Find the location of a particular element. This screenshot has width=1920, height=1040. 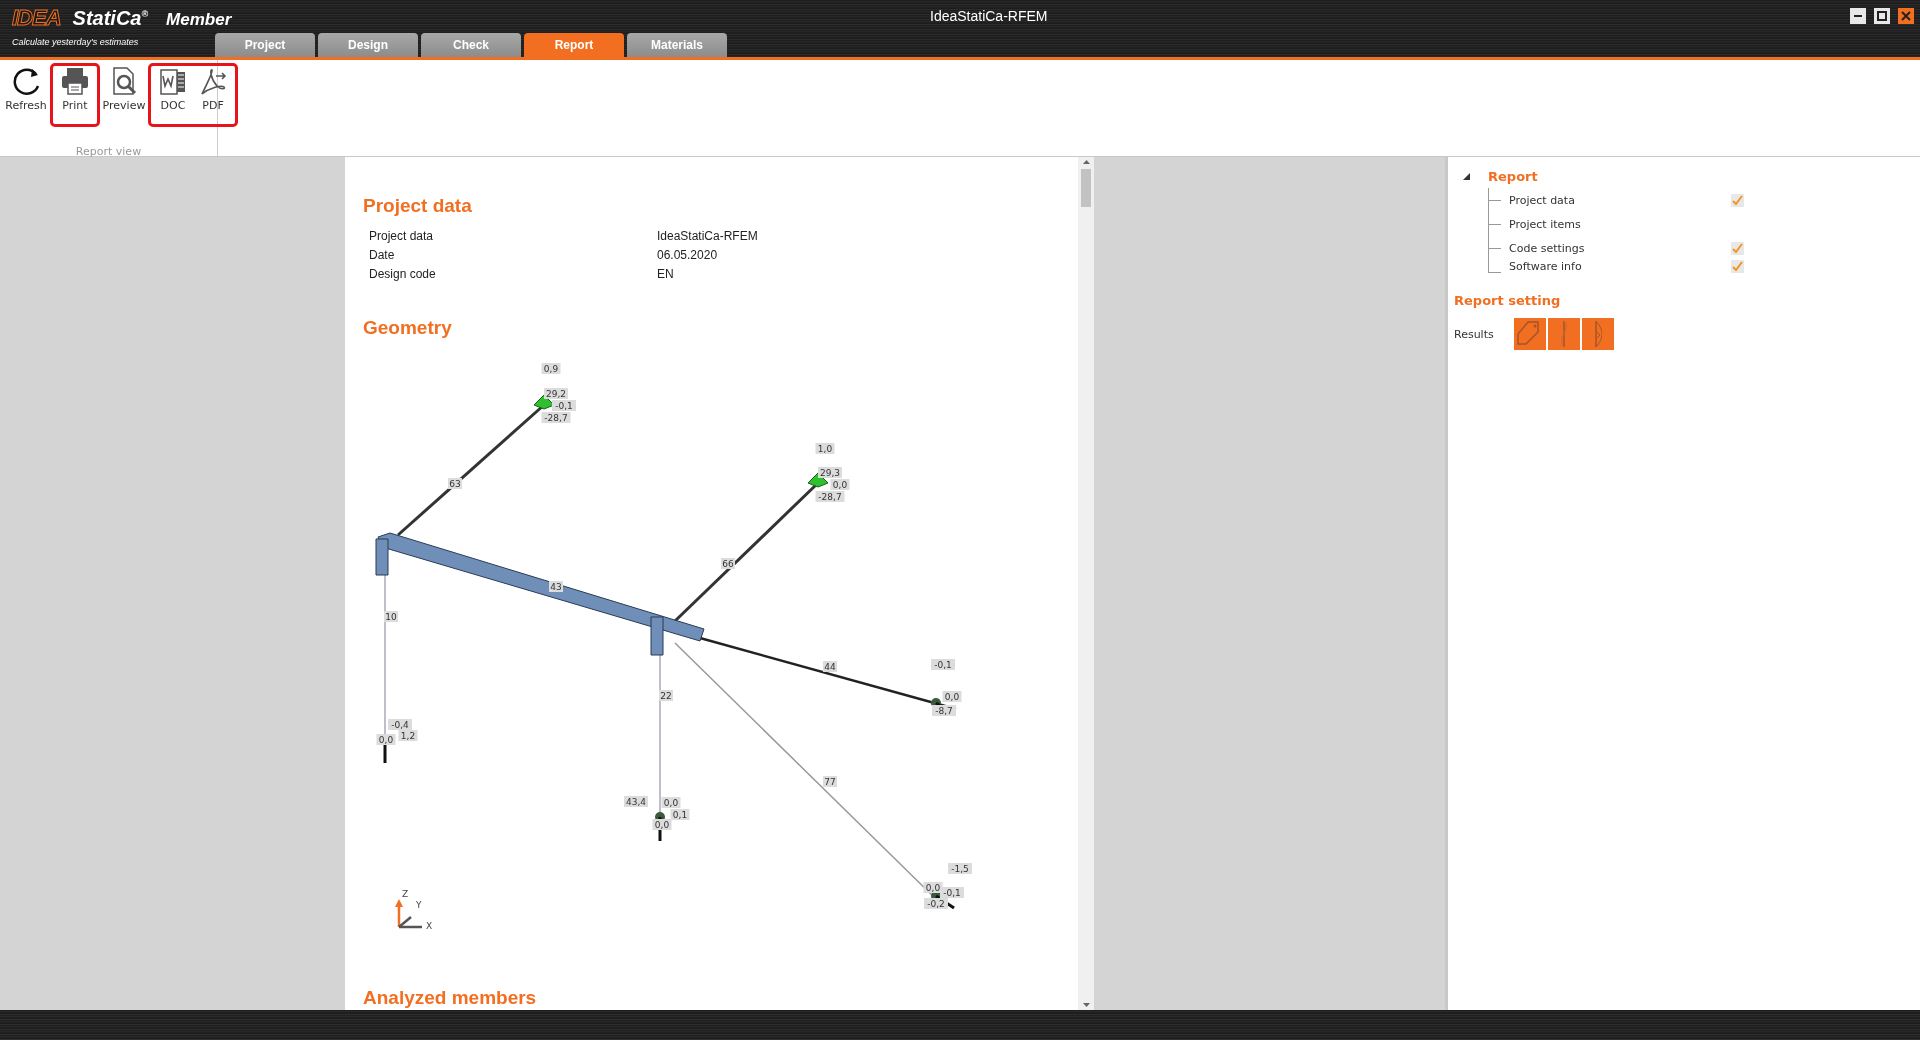

value-label: 43,4 is located at coordinates (636, 801).